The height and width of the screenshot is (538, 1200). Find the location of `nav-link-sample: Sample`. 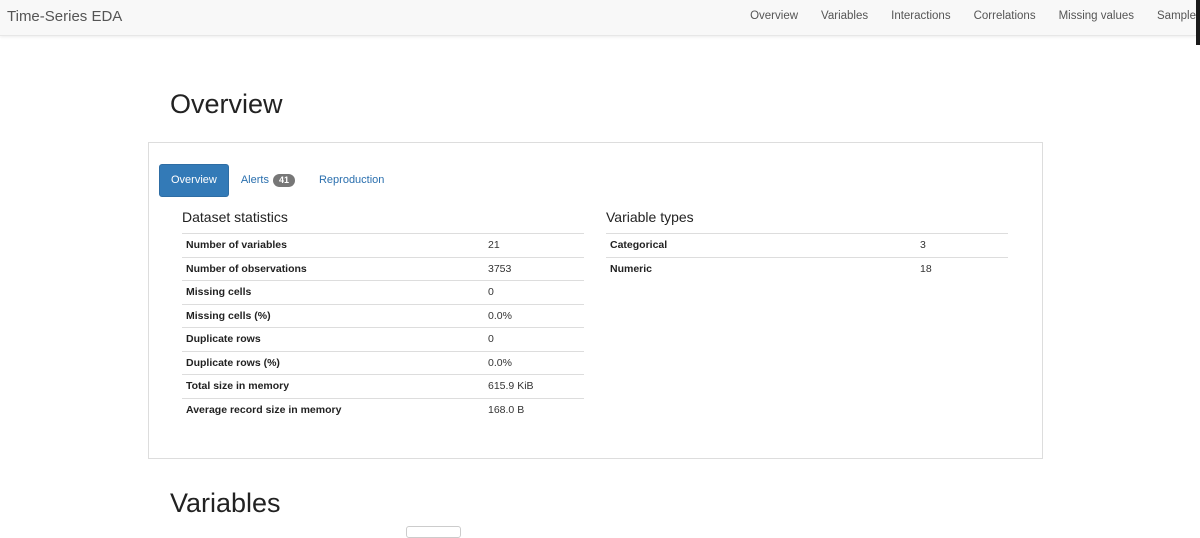

nav-link-sample: Sample is located at coordinates (1171, 17).